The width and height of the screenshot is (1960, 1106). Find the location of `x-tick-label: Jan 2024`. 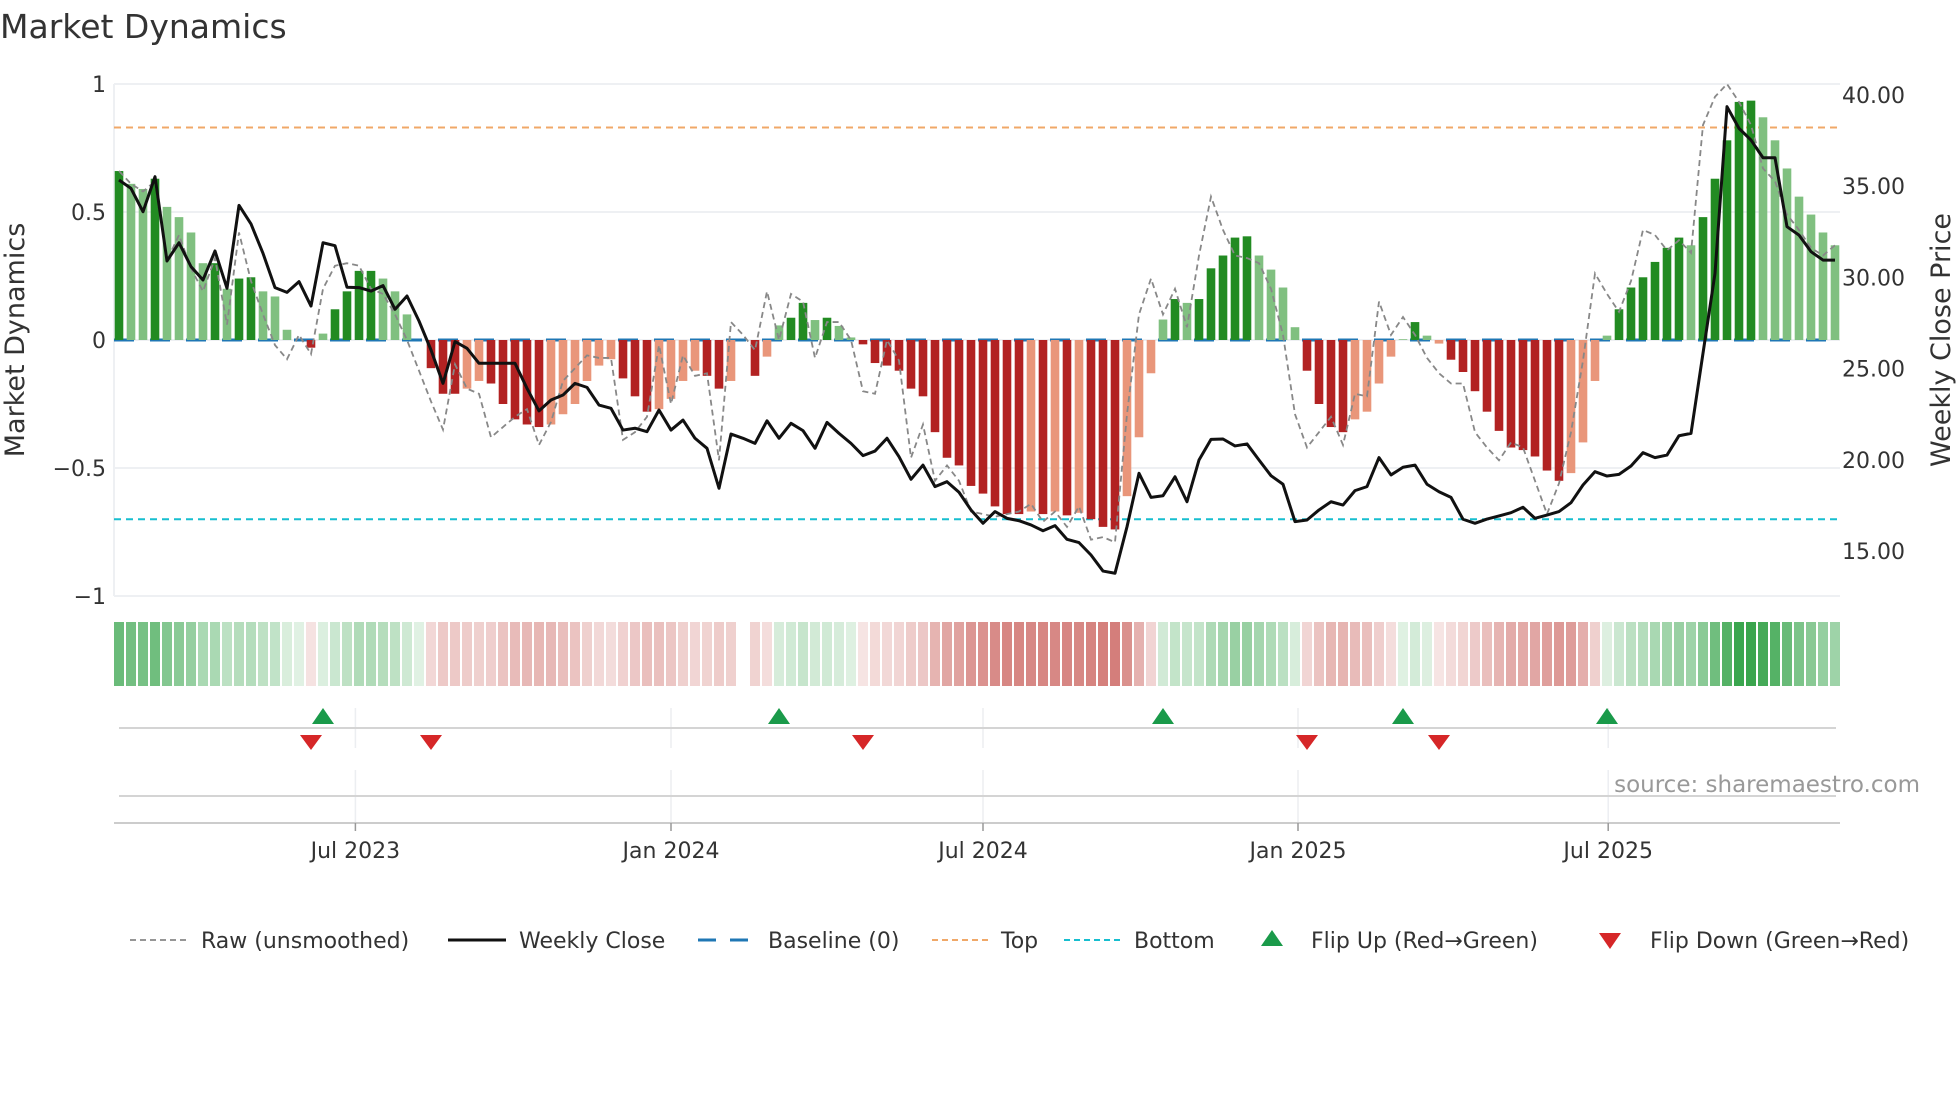

x-tick-label: Jan 2024 is located at coordinates (670, 851).